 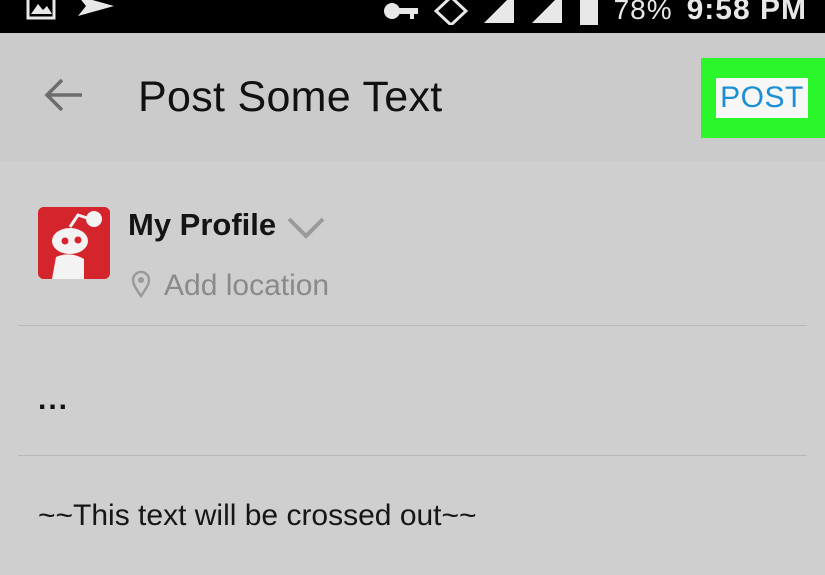 I want to click on back-button, so click(x=63, y=97).